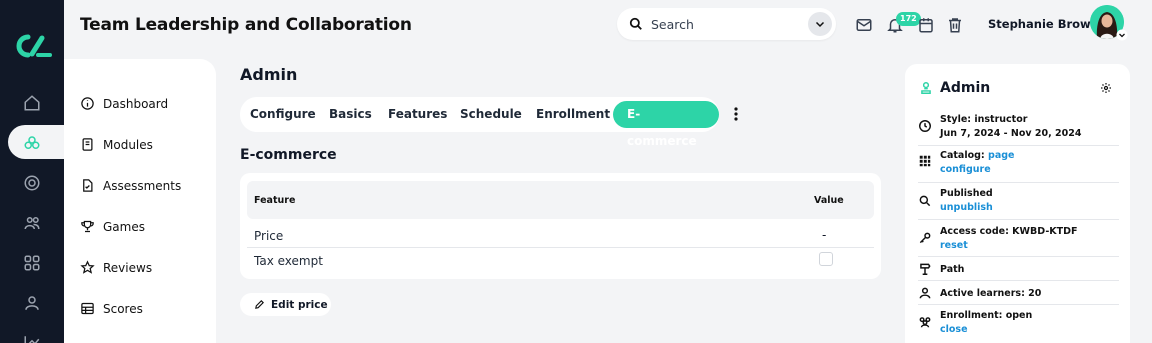 The height and width of the screenshot is (343, 1152). Describe the element at coordinates (991, 293) in the screenshot. I see `active-learners-label: Active learners: 20` at that location.